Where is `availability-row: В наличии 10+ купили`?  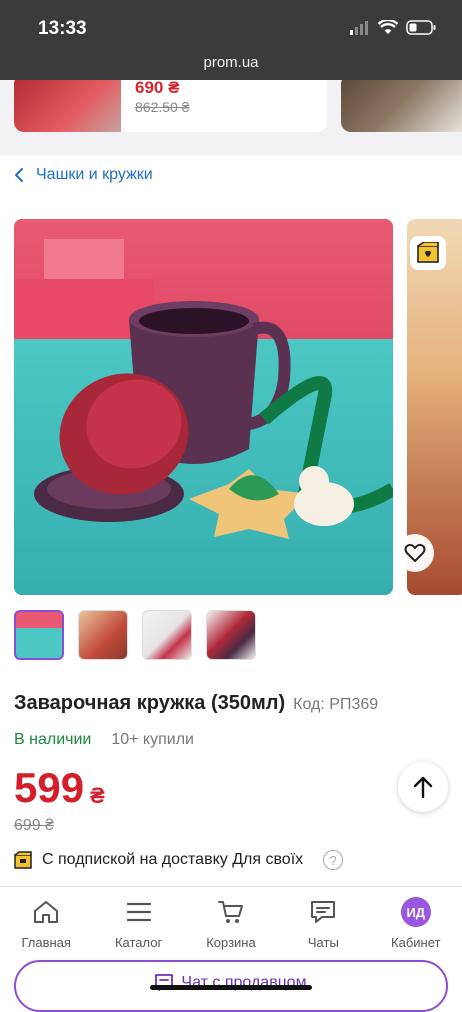 availability-row: В наличии 10+ купили is located at coordinates (104, 740).